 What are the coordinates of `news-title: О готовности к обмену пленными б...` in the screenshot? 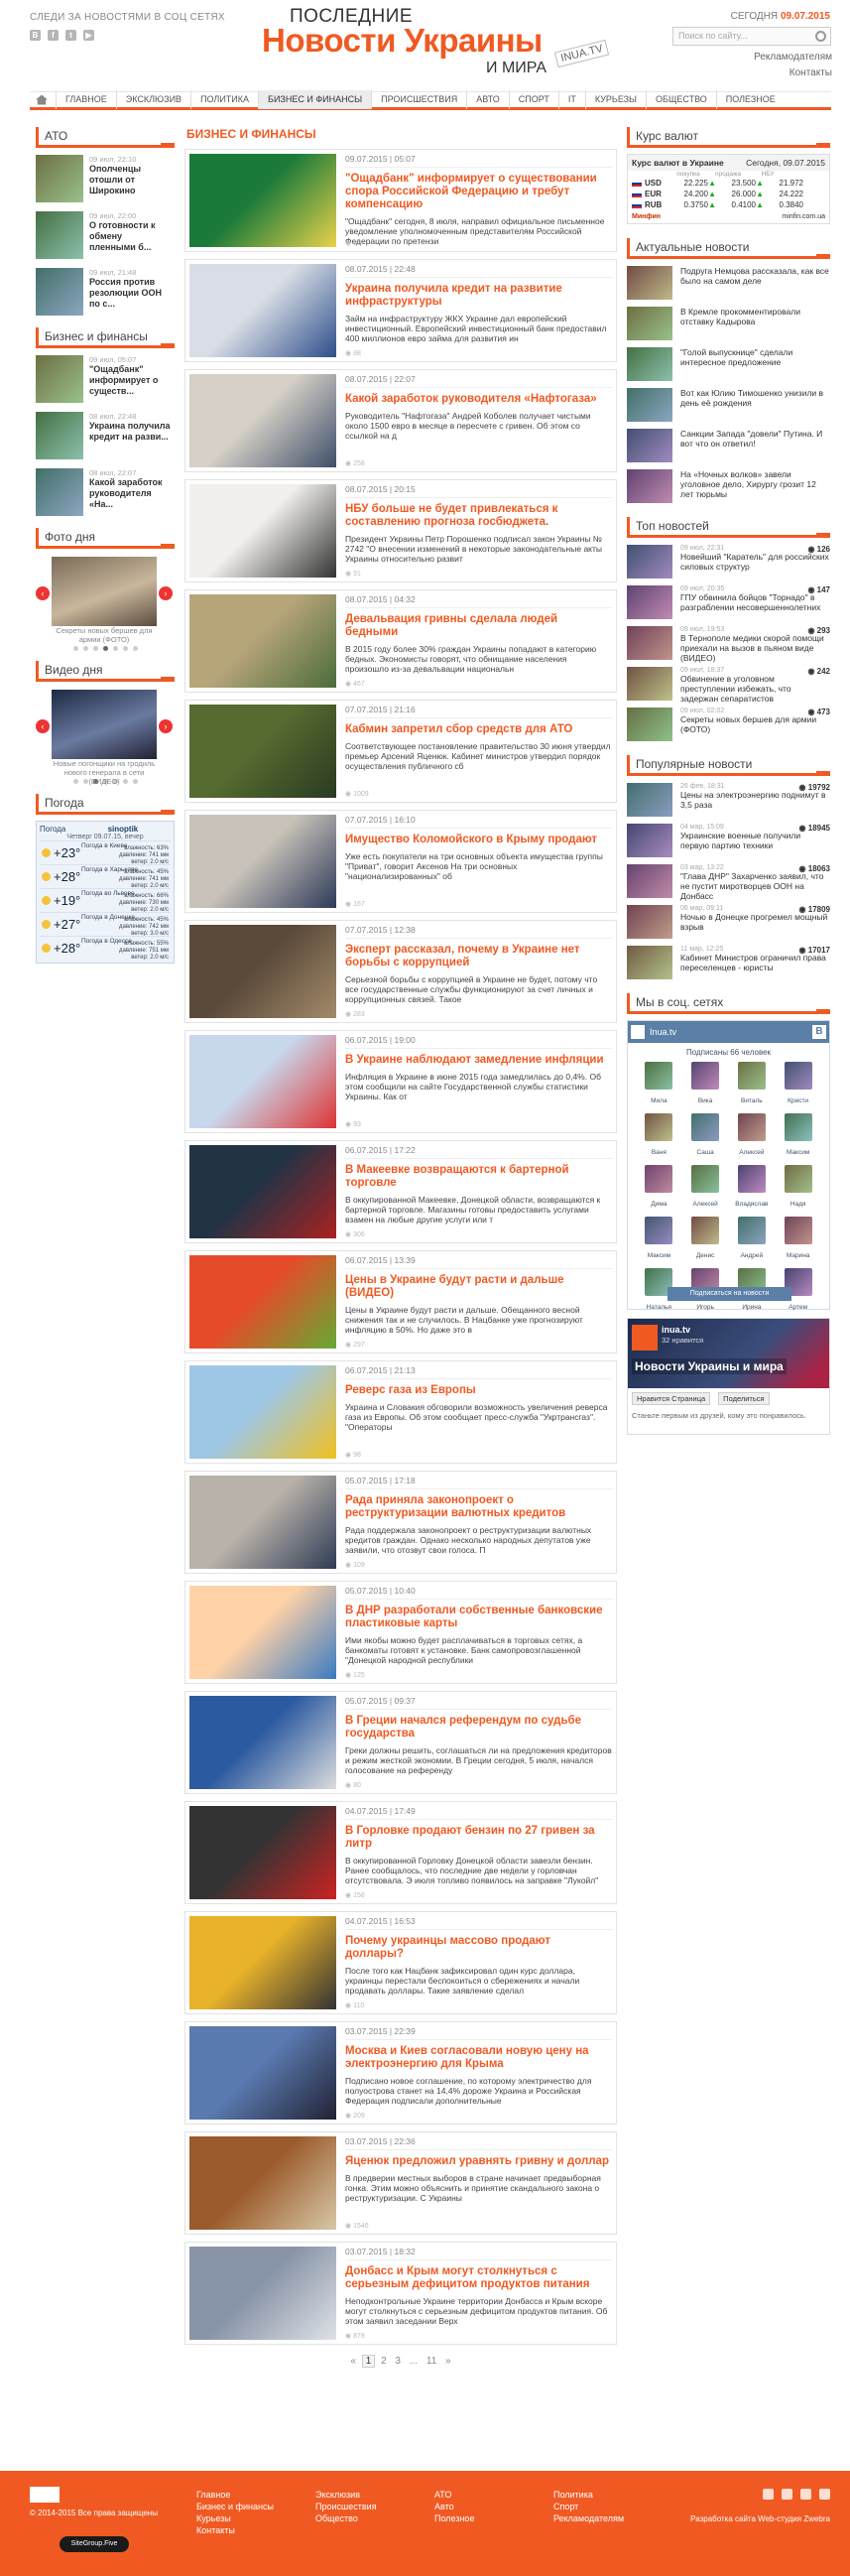 It's located at (130, 237).